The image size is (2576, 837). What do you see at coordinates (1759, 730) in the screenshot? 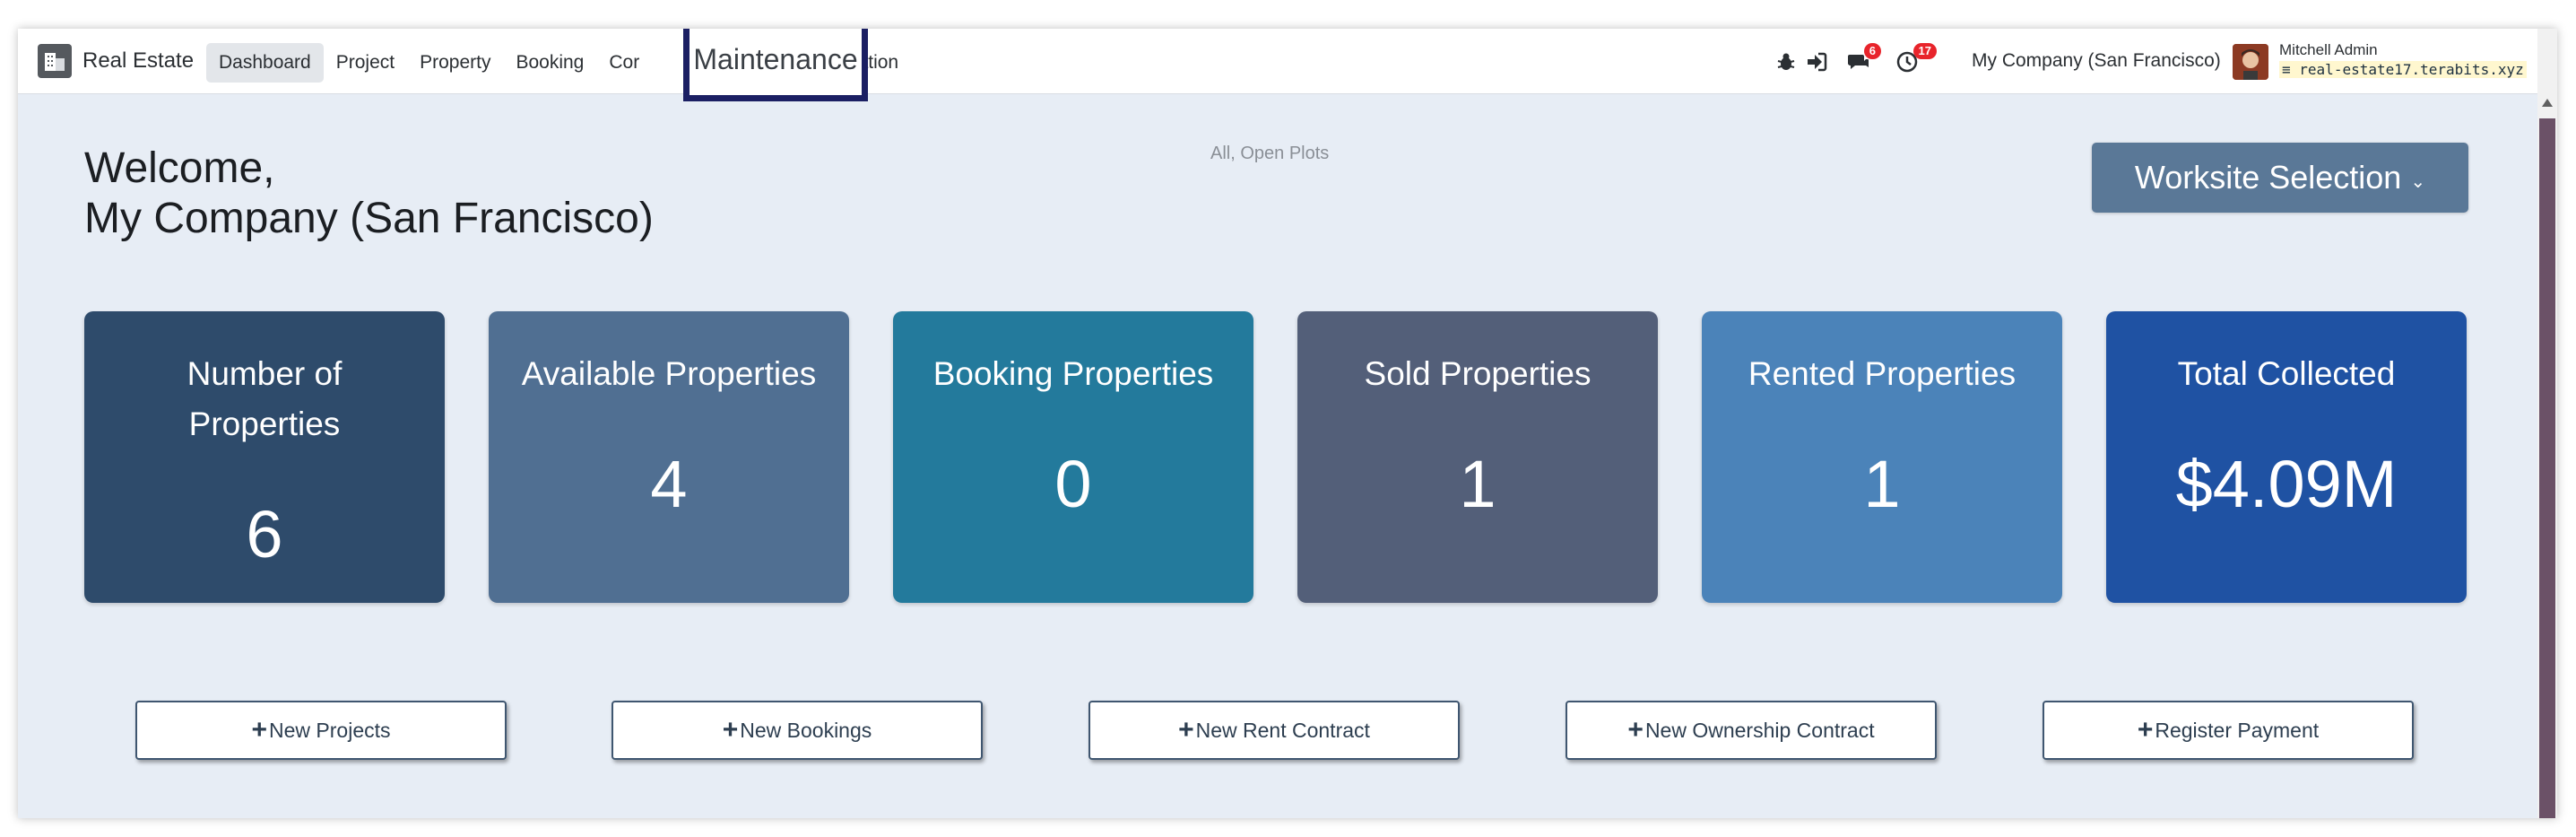
I see `button-label: New Ownership Contract` at bounding box center [1759, 730].